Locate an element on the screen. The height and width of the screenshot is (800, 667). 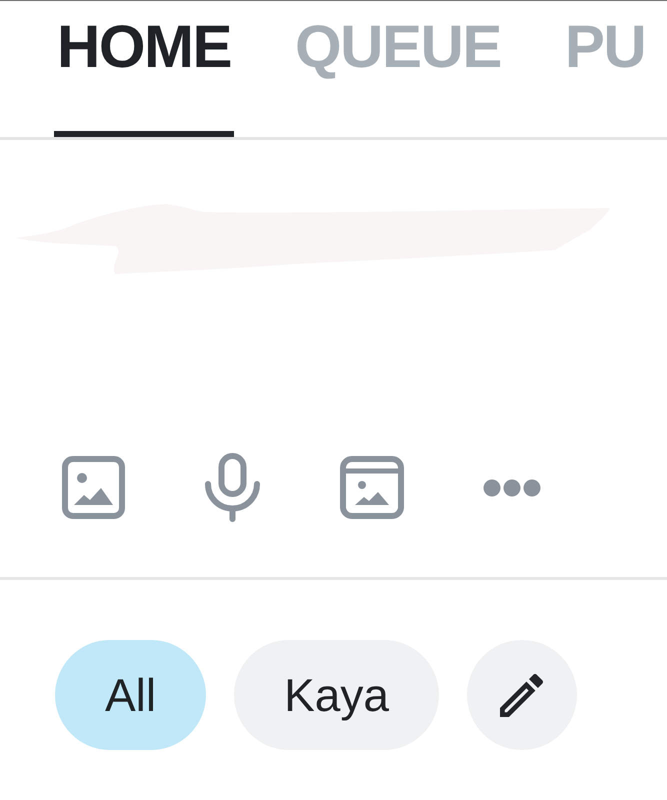
microphone-icon is located at coordinates (232, 487).